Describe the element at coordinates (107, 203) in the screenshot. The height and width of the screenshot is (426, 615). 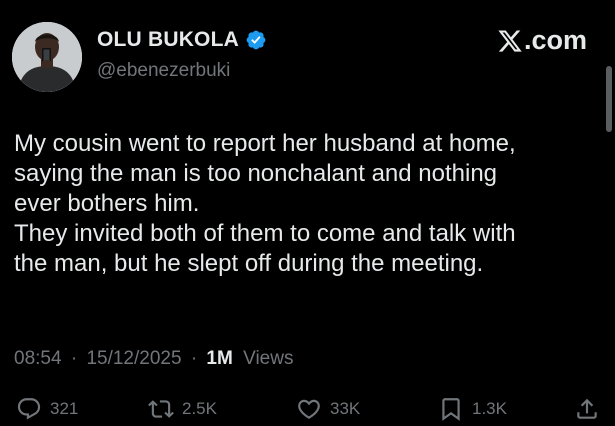
I see `tweet-text-line: ever bothers him.` at that location.